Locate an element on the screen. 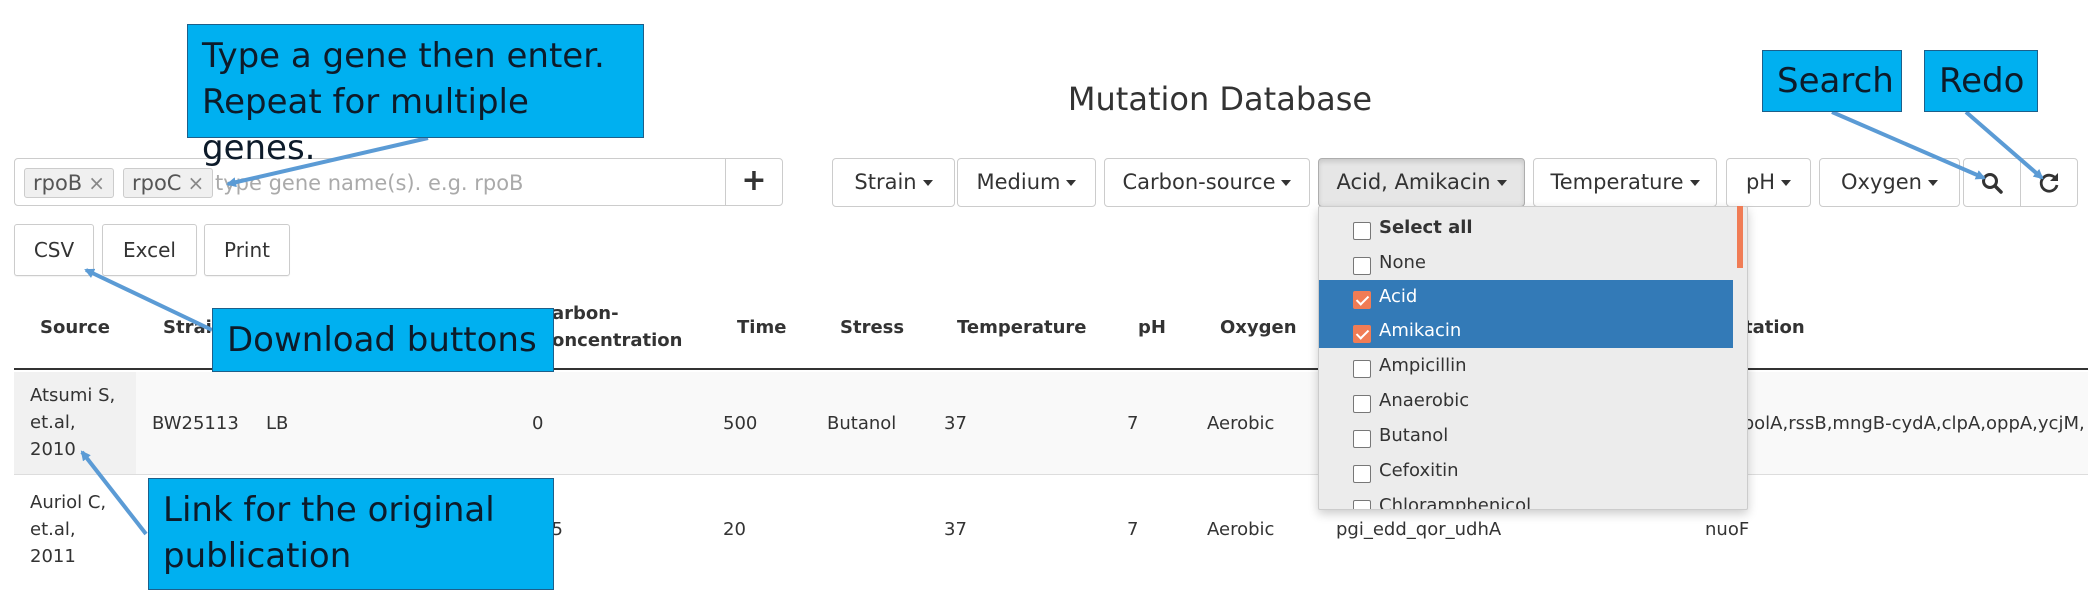 This screenshot has width=2088, height=616. search-callout: Search is located at coordinates (1832, 81).